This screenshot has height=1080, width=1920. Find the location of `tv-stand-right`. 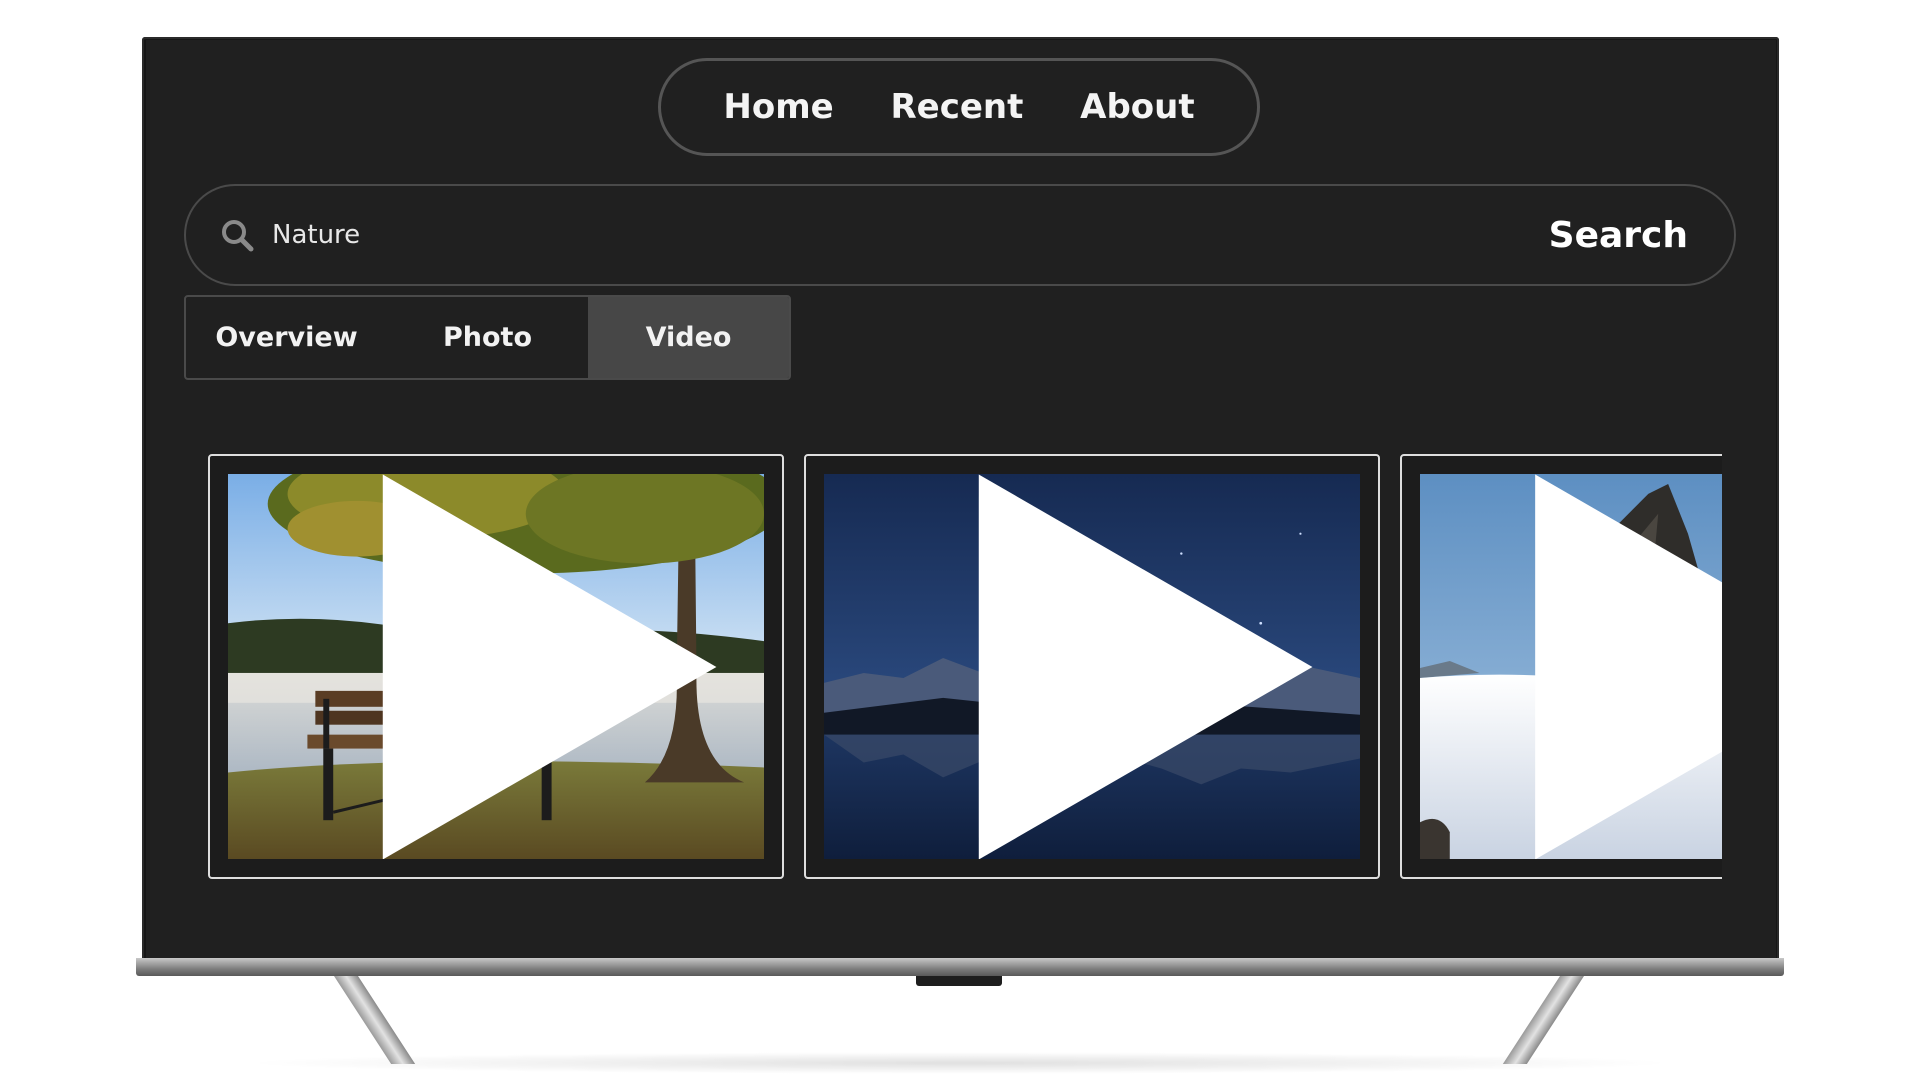

tv-stand-right is located at coordinates (1543, 1020).